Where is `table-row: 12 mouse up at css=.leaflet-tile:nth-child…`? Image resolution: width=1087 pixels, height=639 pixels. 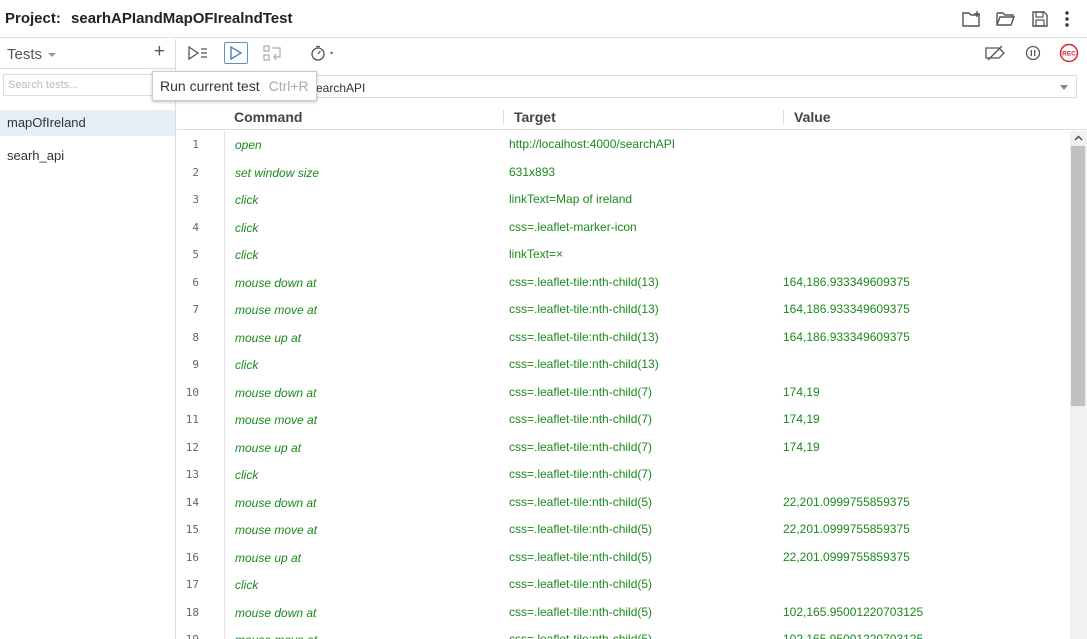 table-row: 12 mouse up at css=.leaflet-tile:nth-child… is located at coordinates (623, 448).